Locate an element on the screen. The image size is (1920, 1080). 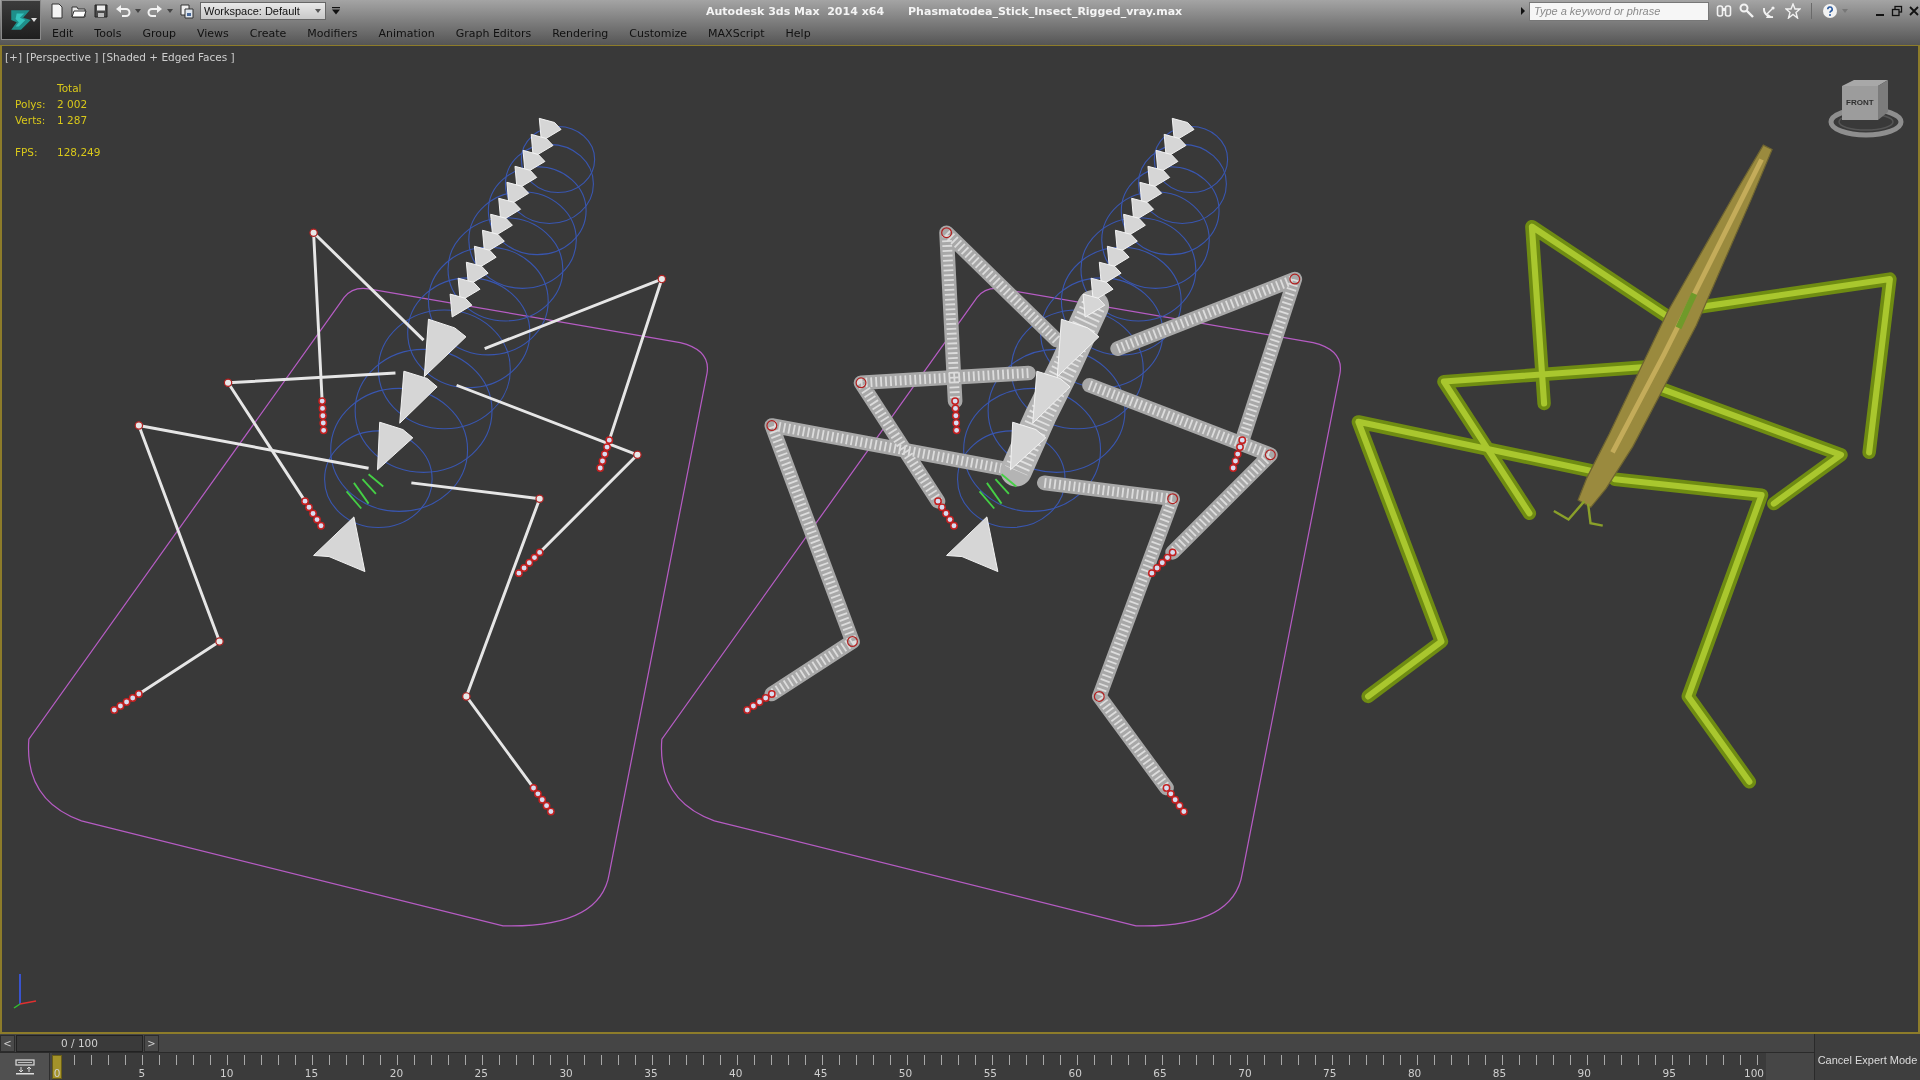
frame-label: 5 is located at coordinates (142, 1073).